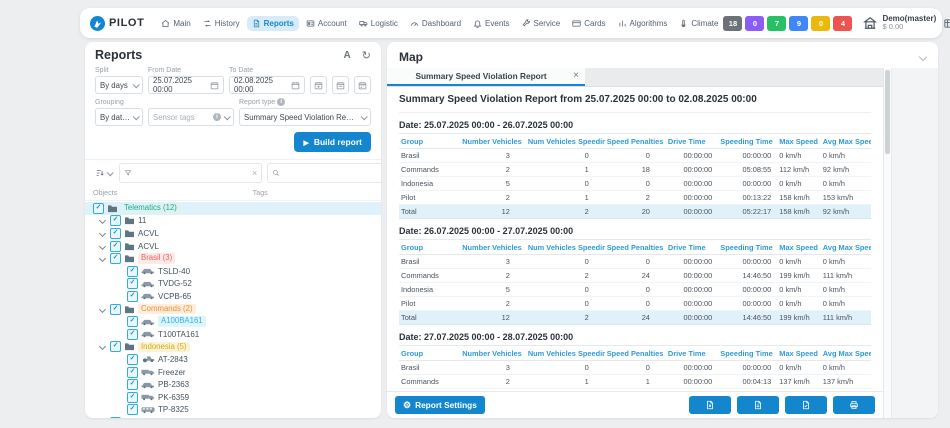  Describe the element at coordinates (635, 303) in the screenshot. I see `table-row: Pilot 2 0 0 00:00:00 00:00:00 0 km/h 0 km/h` at that location.